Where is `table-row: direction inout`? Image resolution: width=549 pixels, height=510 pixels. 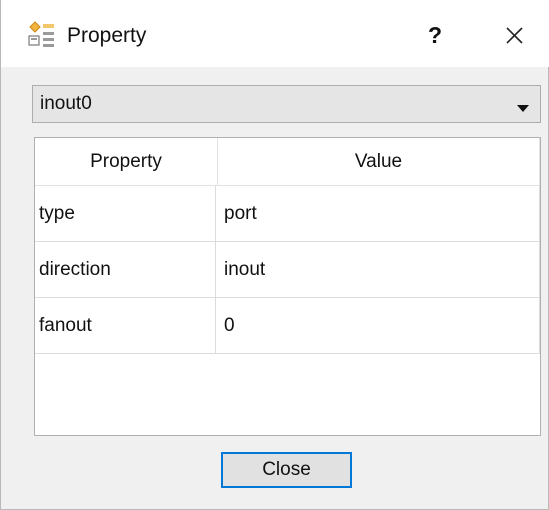
table-row: direction inout is located at coordinates (287, 270).